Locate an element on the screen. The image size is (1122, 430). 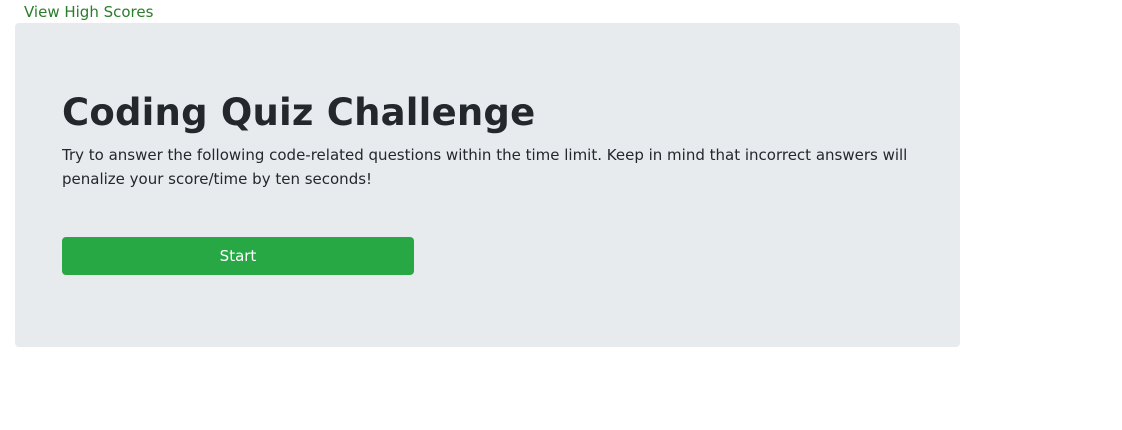
view-high-scores-link: View High Scores is located at coordinates (88, 12).